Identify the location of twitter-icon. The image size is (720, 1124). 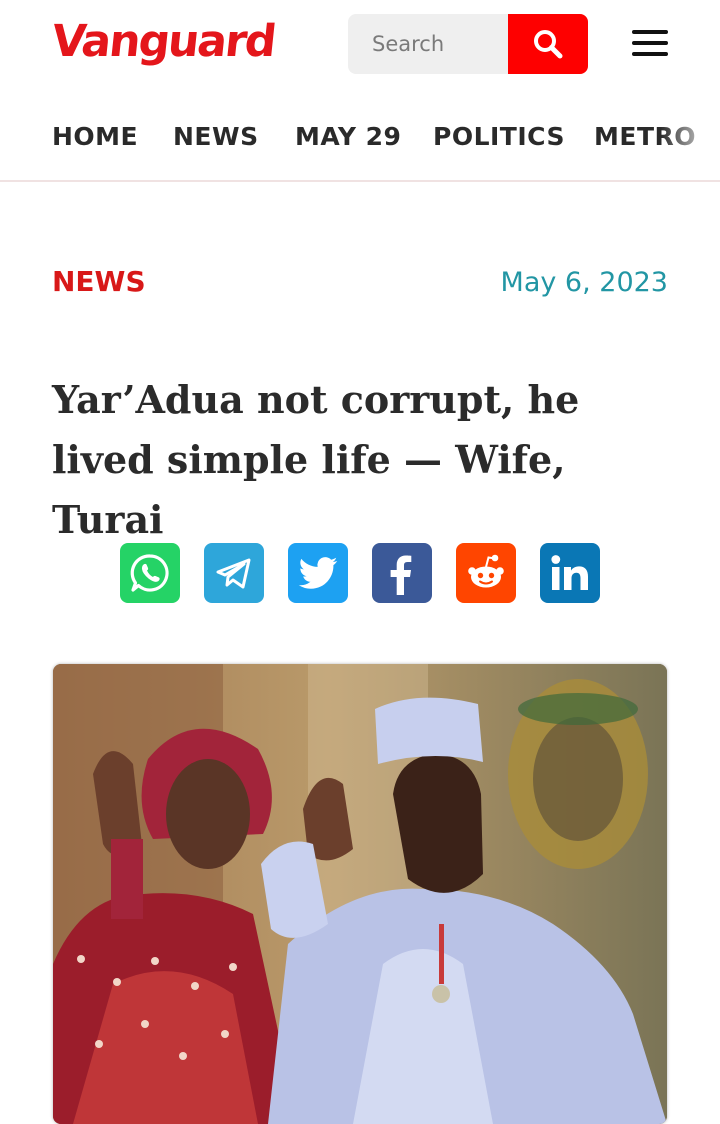
(318, 573).